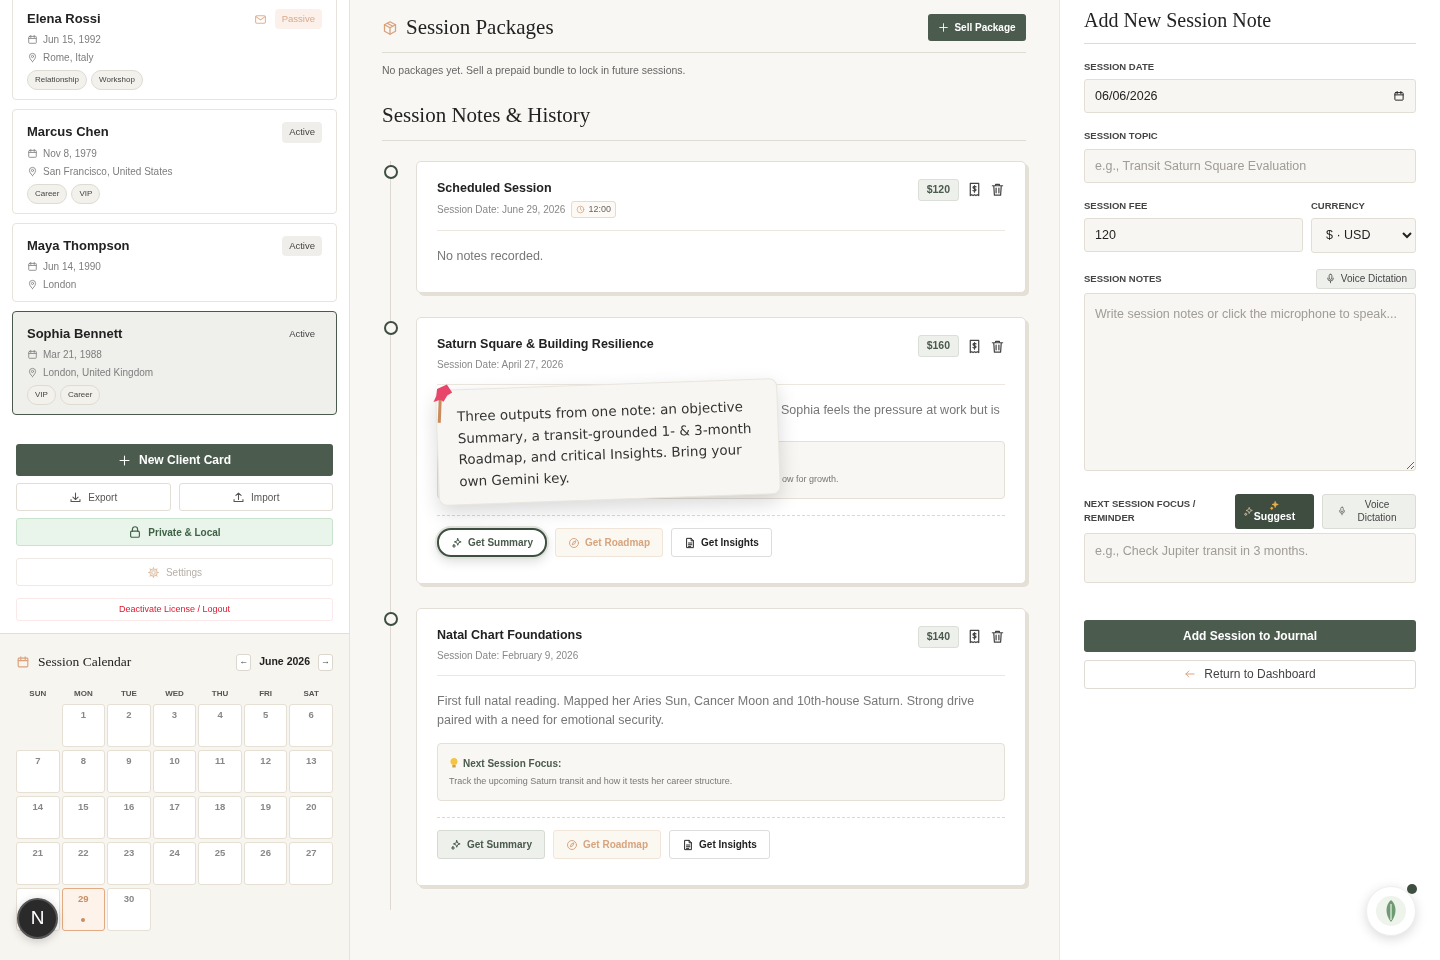 This screenshot has height=960, width=1440. Describe the element at coordinates (32, 171) in the screenshot. I see `location-pin-icon` at that location.